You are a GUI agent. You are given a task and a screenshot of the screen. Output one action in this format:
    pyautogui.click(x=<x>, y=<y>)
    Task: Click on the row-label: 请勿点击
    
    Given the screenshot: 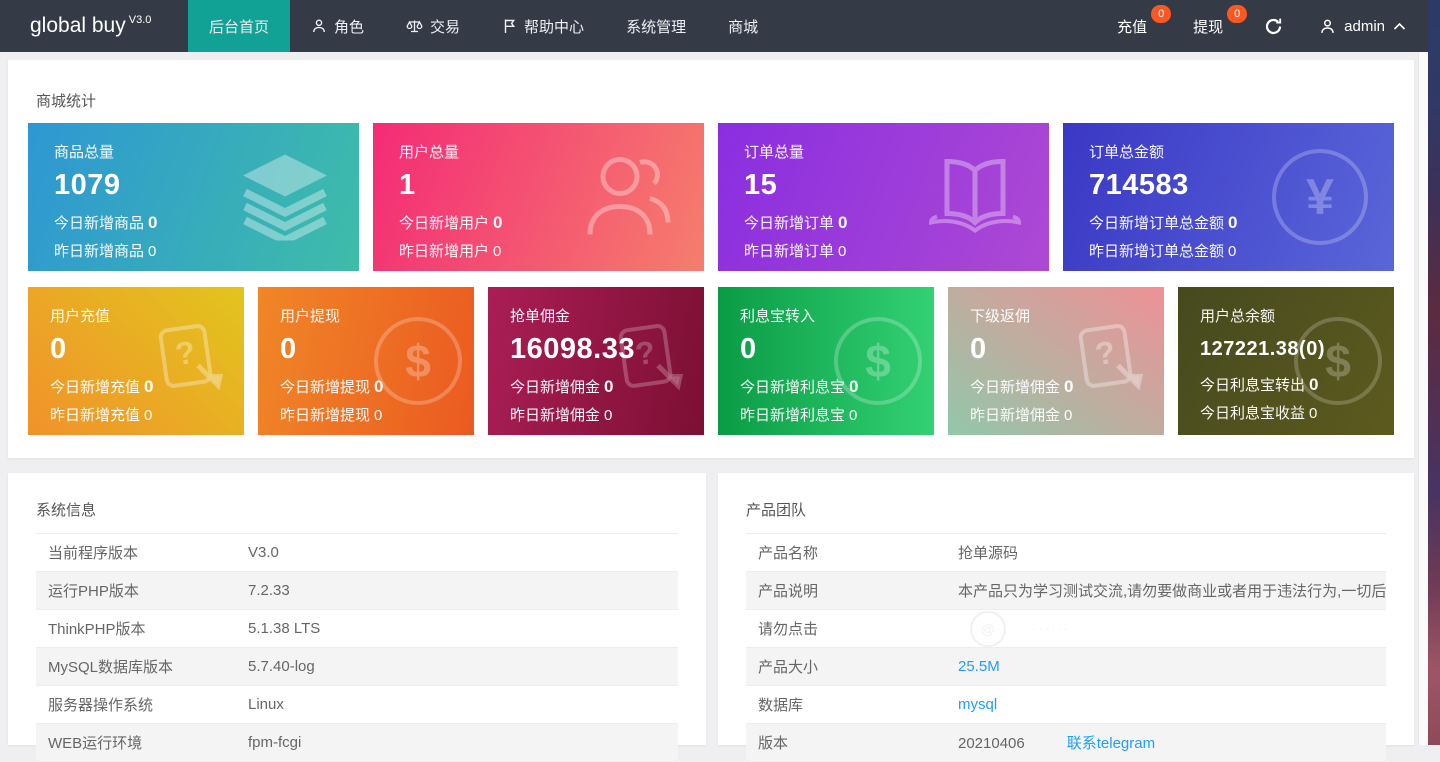 What is the action you would take?
    pyautogui.click(x=788, y=629)
    